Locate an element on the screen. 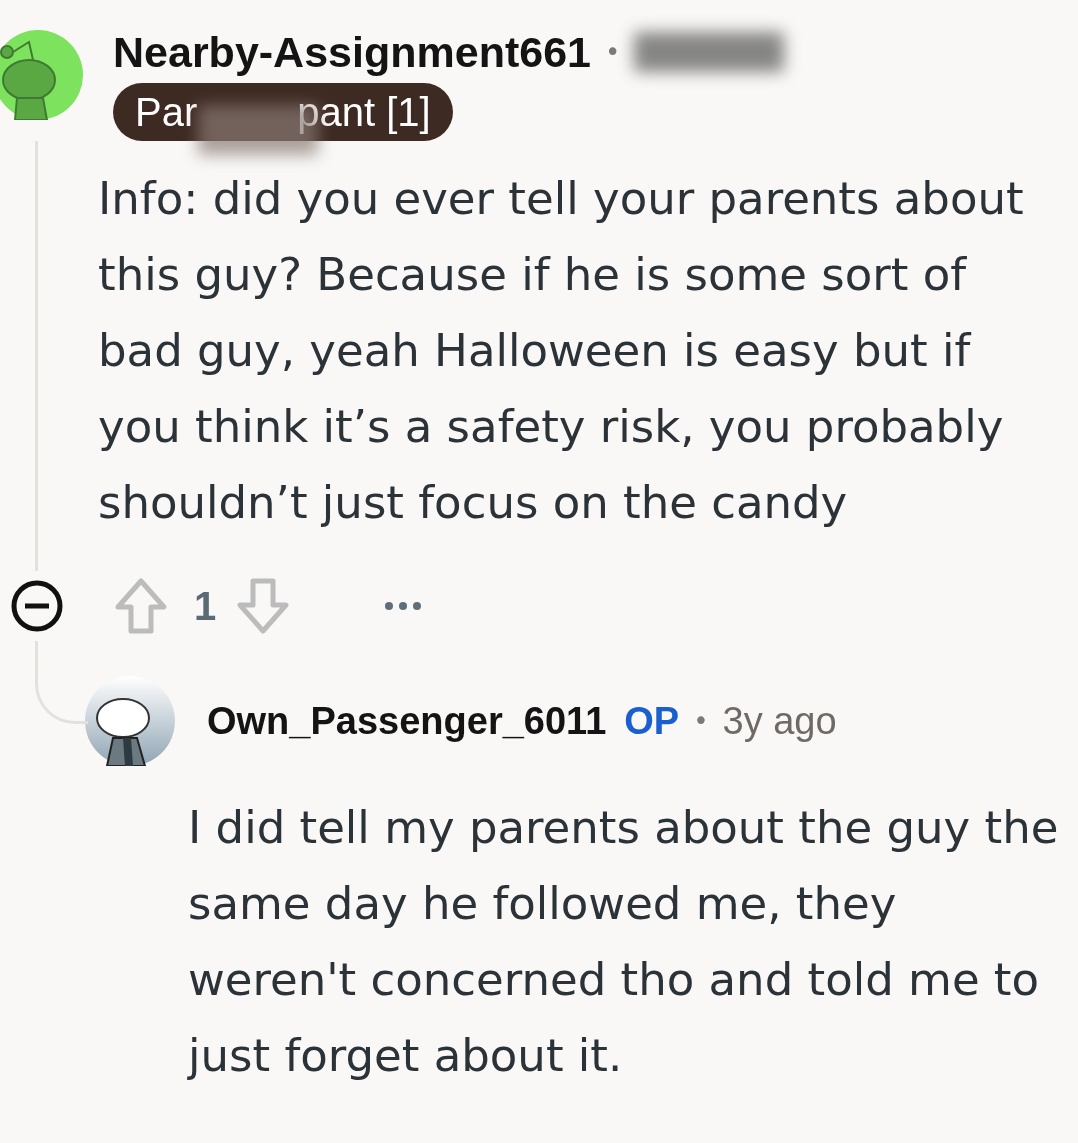  flair-text: Par is located at coordinates (166, 112).